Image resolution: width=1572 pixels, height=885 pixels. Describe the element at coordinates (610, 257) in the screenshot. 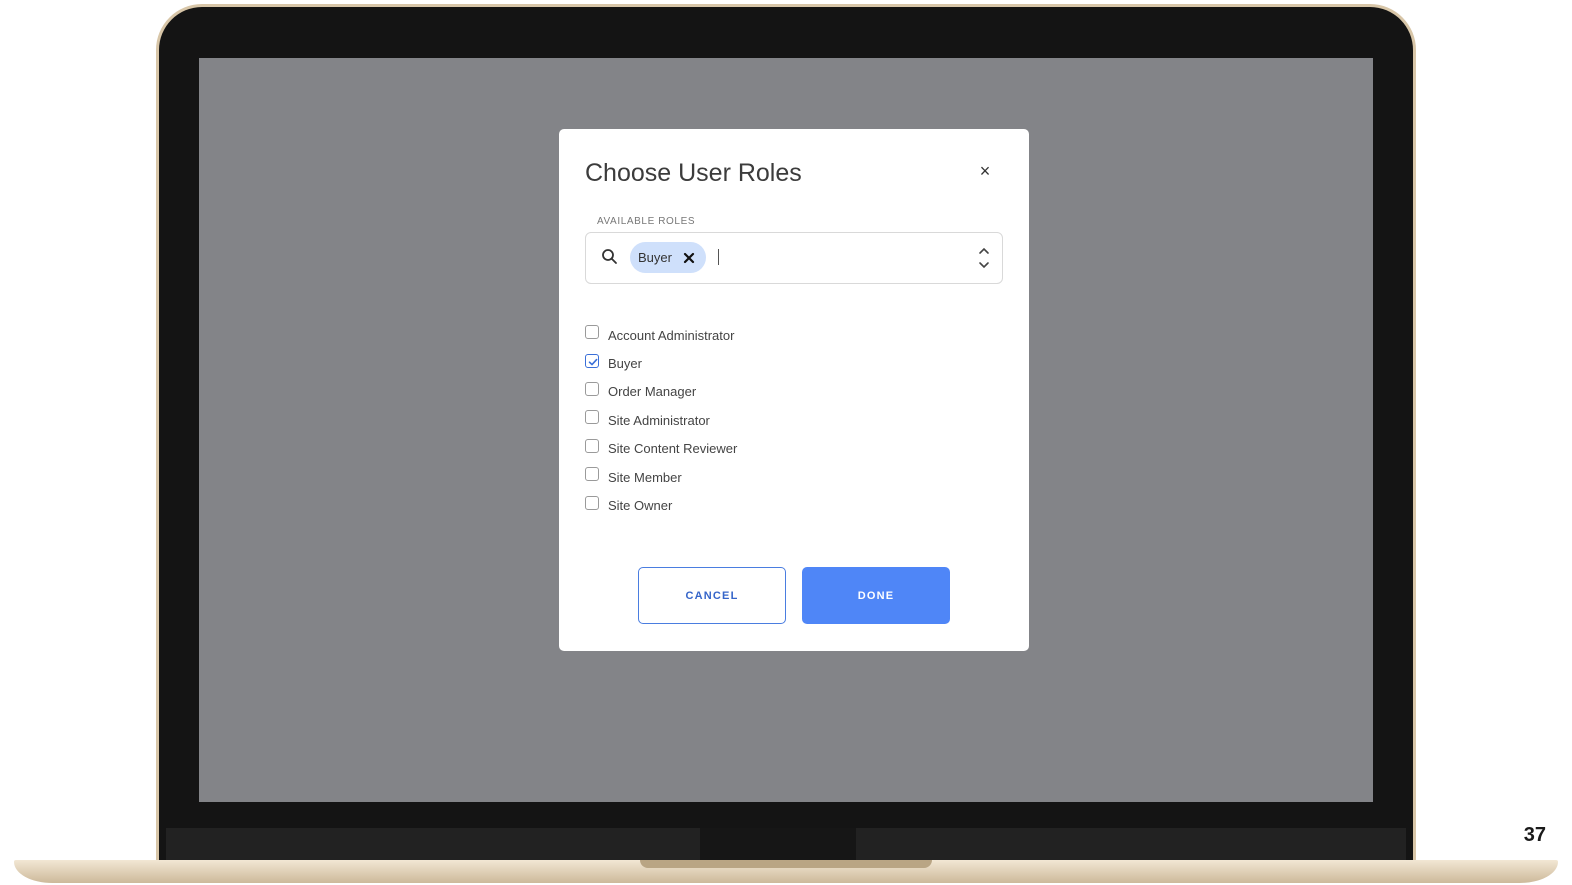

I see `search-icon` at that location.